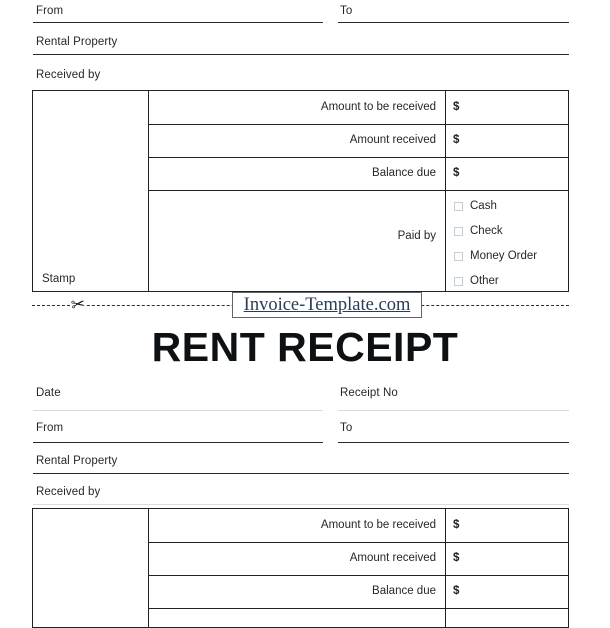 The height and width of the screenshot is (628, 610). I want to click on watermark-box: Invoice-Template.com, so click(327, 305).